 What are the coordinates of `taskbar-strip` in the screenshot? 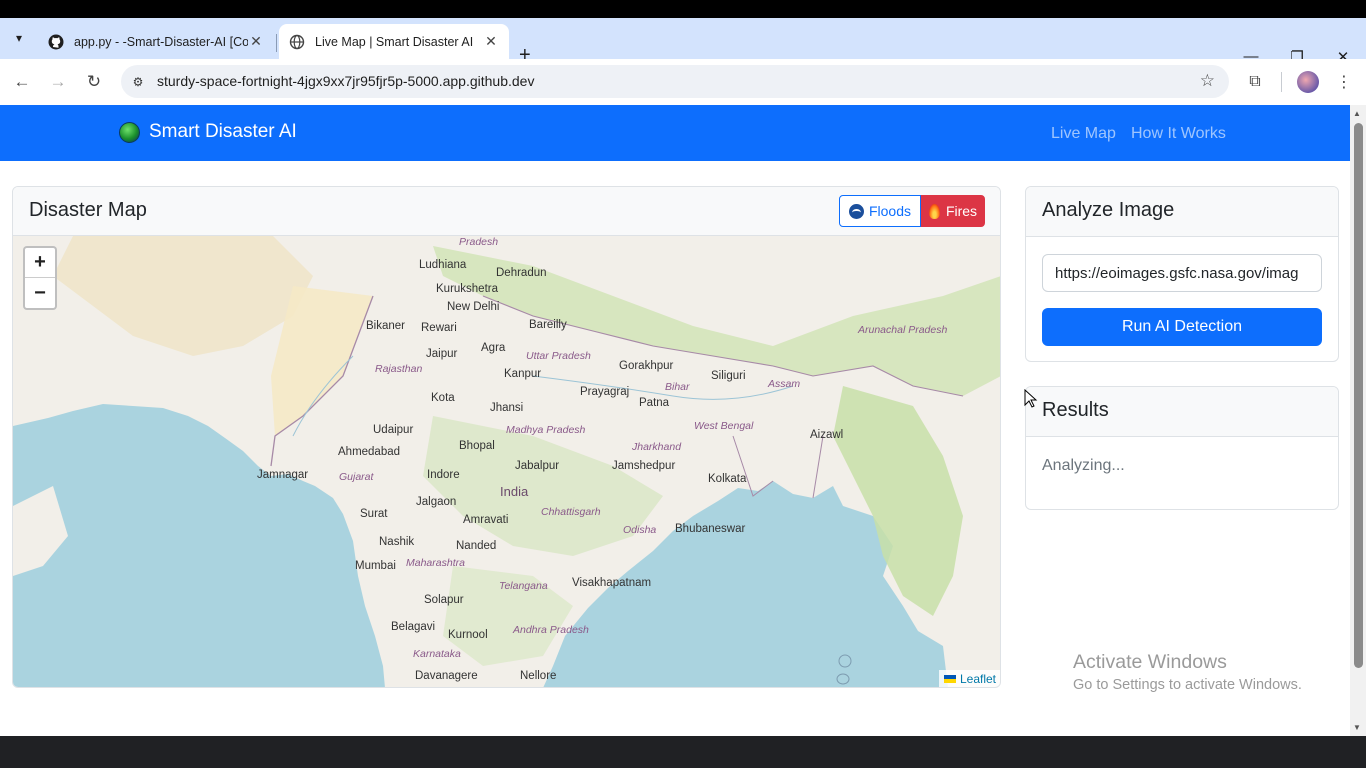 It's located at (683, 752).